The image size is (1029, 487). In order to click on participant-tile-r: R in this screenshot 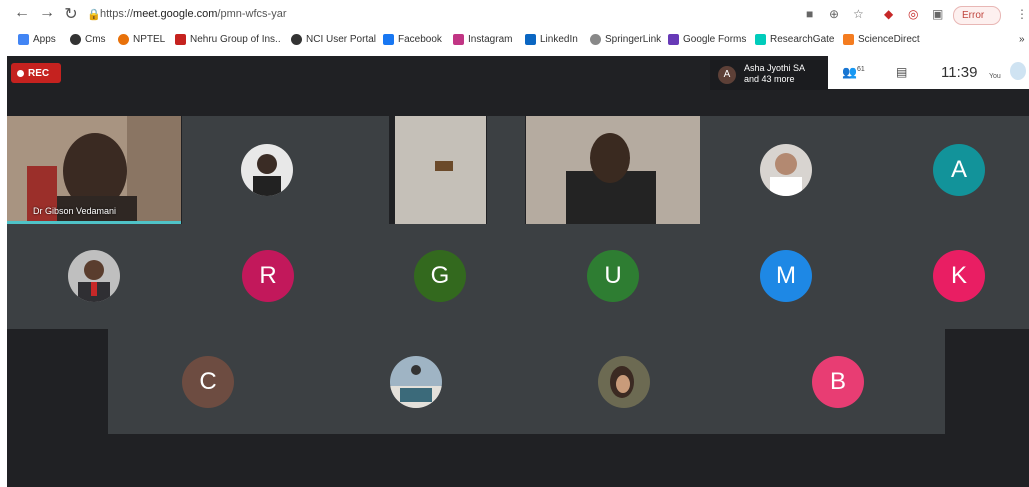, I will do `click(269, 276)`.